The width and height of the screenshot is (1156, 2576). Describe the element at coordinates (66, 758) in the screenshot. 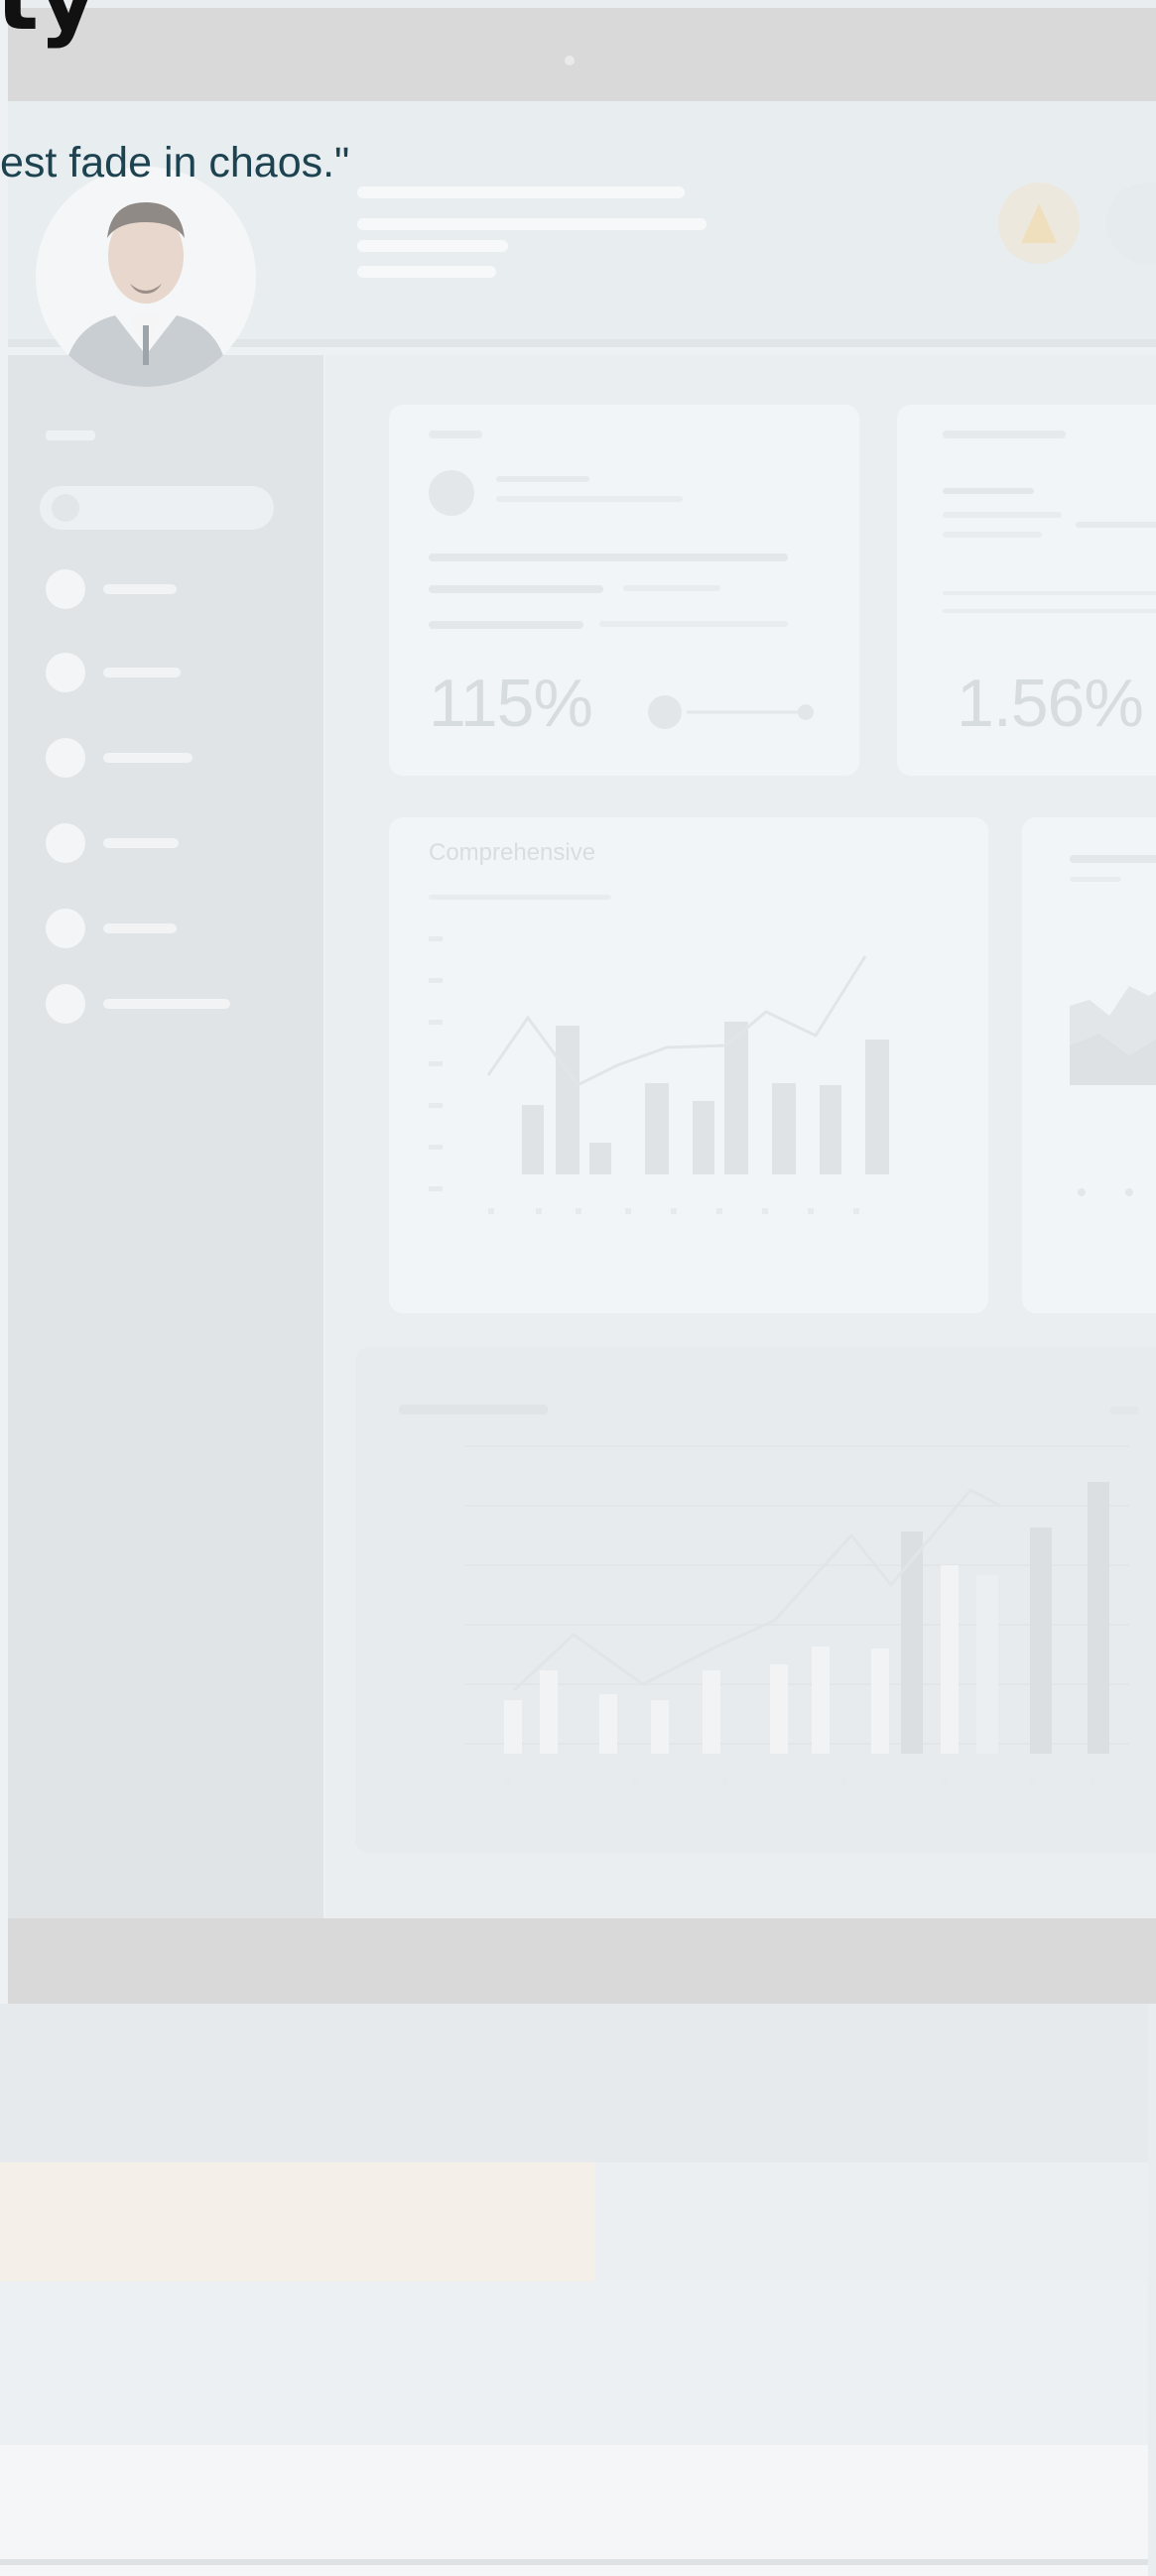

I see `reports-icon` at that location.